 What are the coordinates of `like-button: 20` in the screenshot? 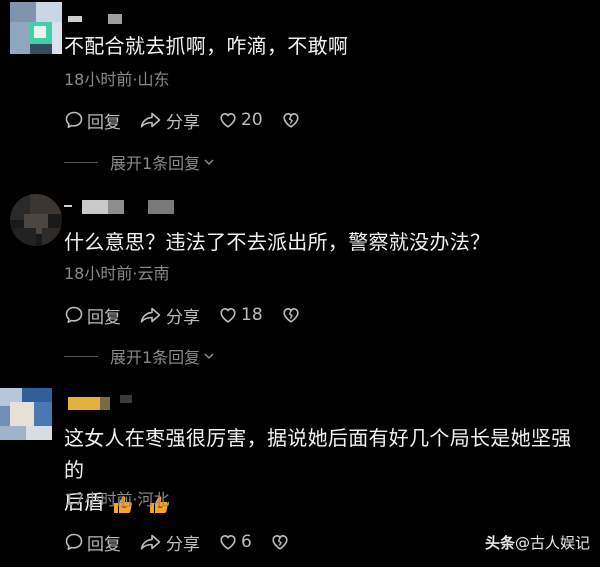 It's located at (240, 120).